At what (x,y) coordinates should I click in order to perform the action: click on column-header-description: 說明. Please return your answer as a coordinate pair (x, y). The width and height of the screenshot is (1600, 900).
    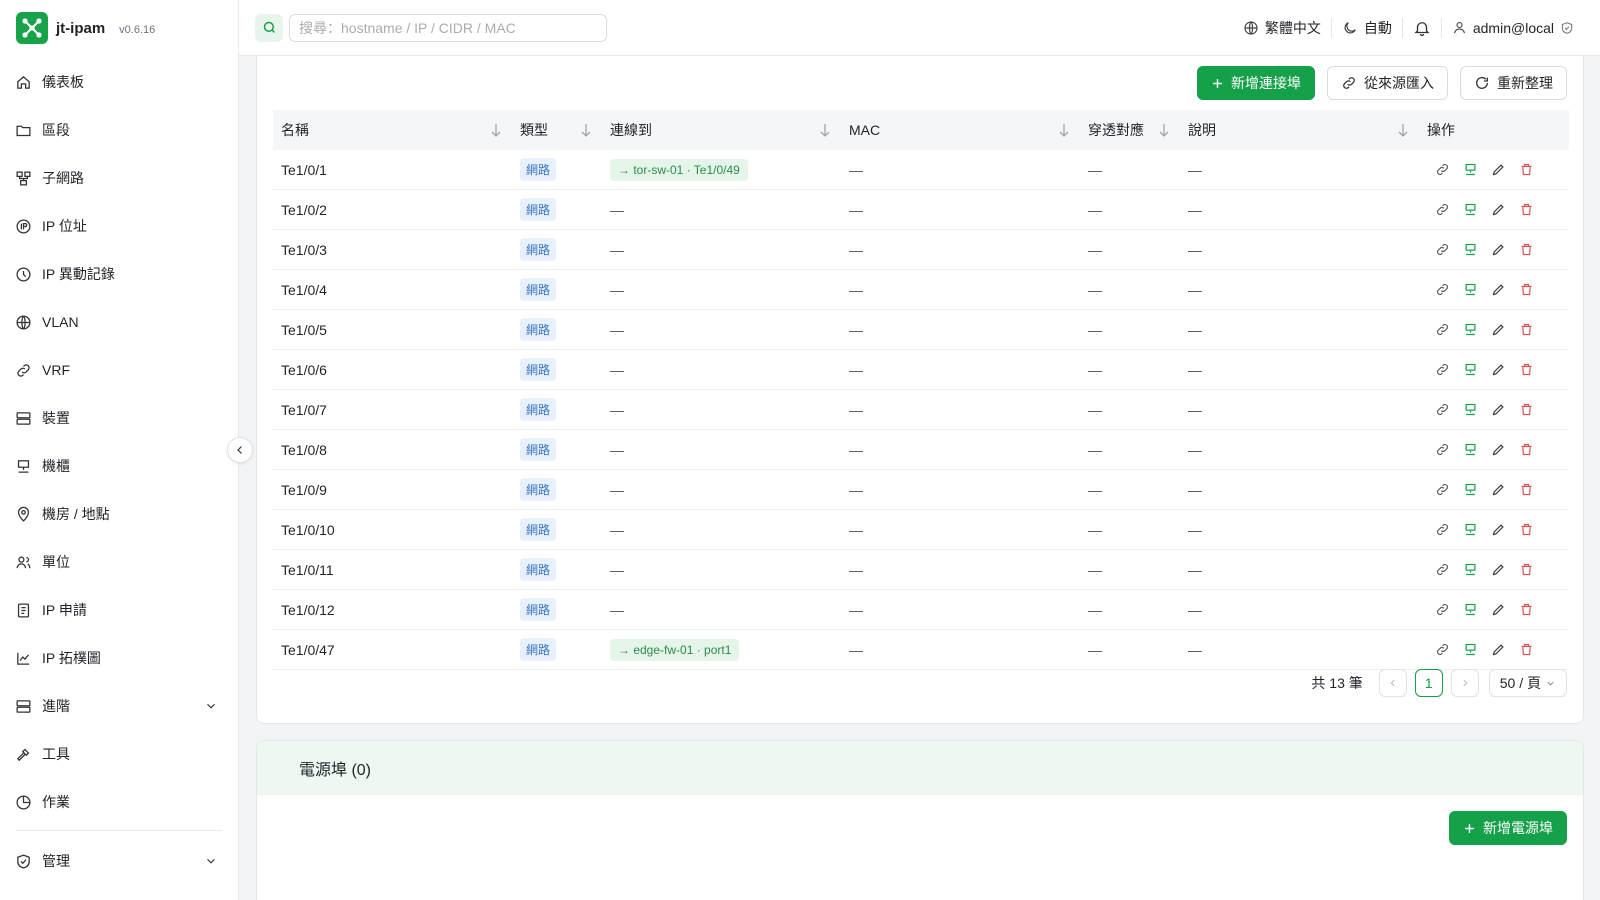
    Looking at the image, I should click on (1299, 130).